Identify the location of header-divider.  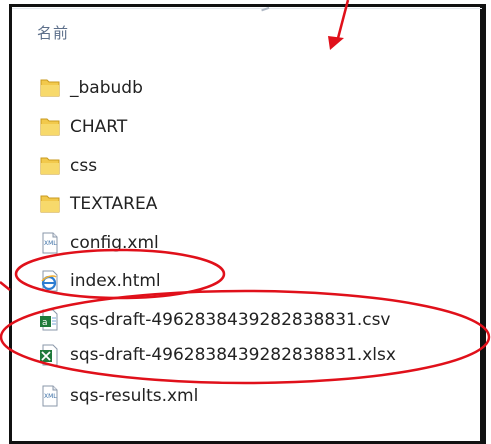
(247, 8).